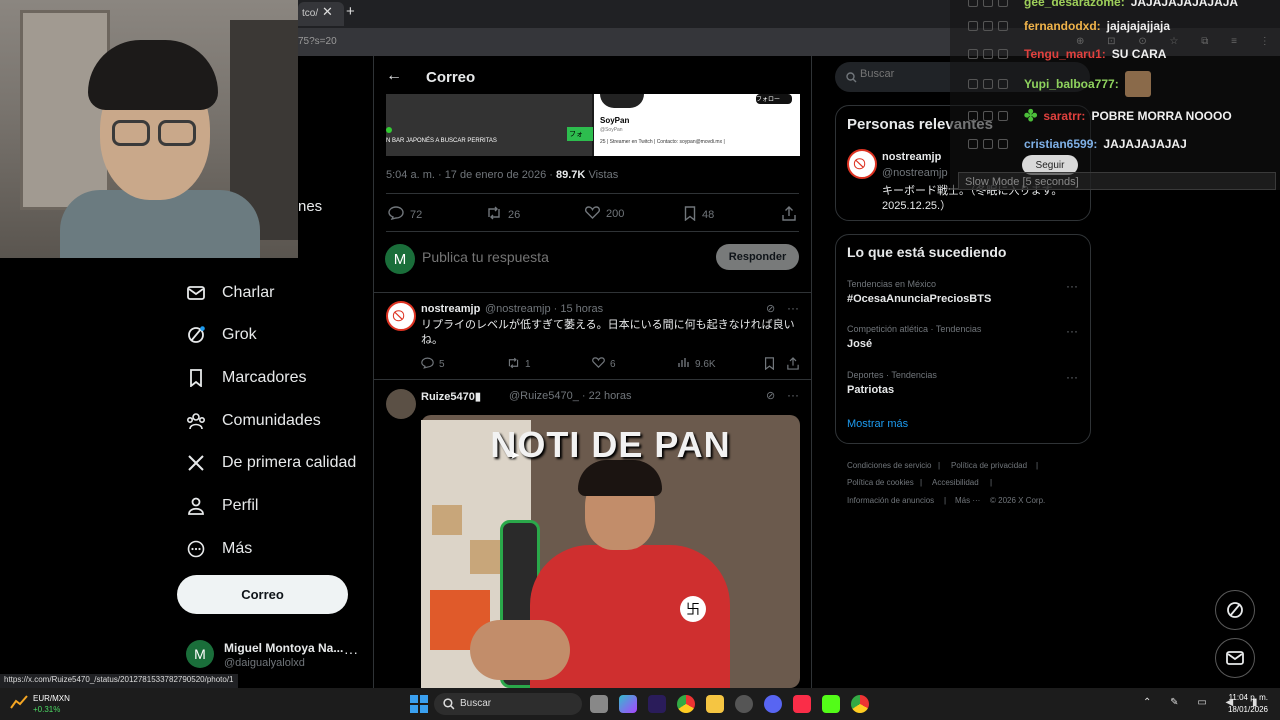 Image resolution: width=1280 pixels, height=720 pixels. Describe the element at coordinates (889, 465) in the screenshot. I see `footer-link-terms: Condiciones de servicio` at that location.